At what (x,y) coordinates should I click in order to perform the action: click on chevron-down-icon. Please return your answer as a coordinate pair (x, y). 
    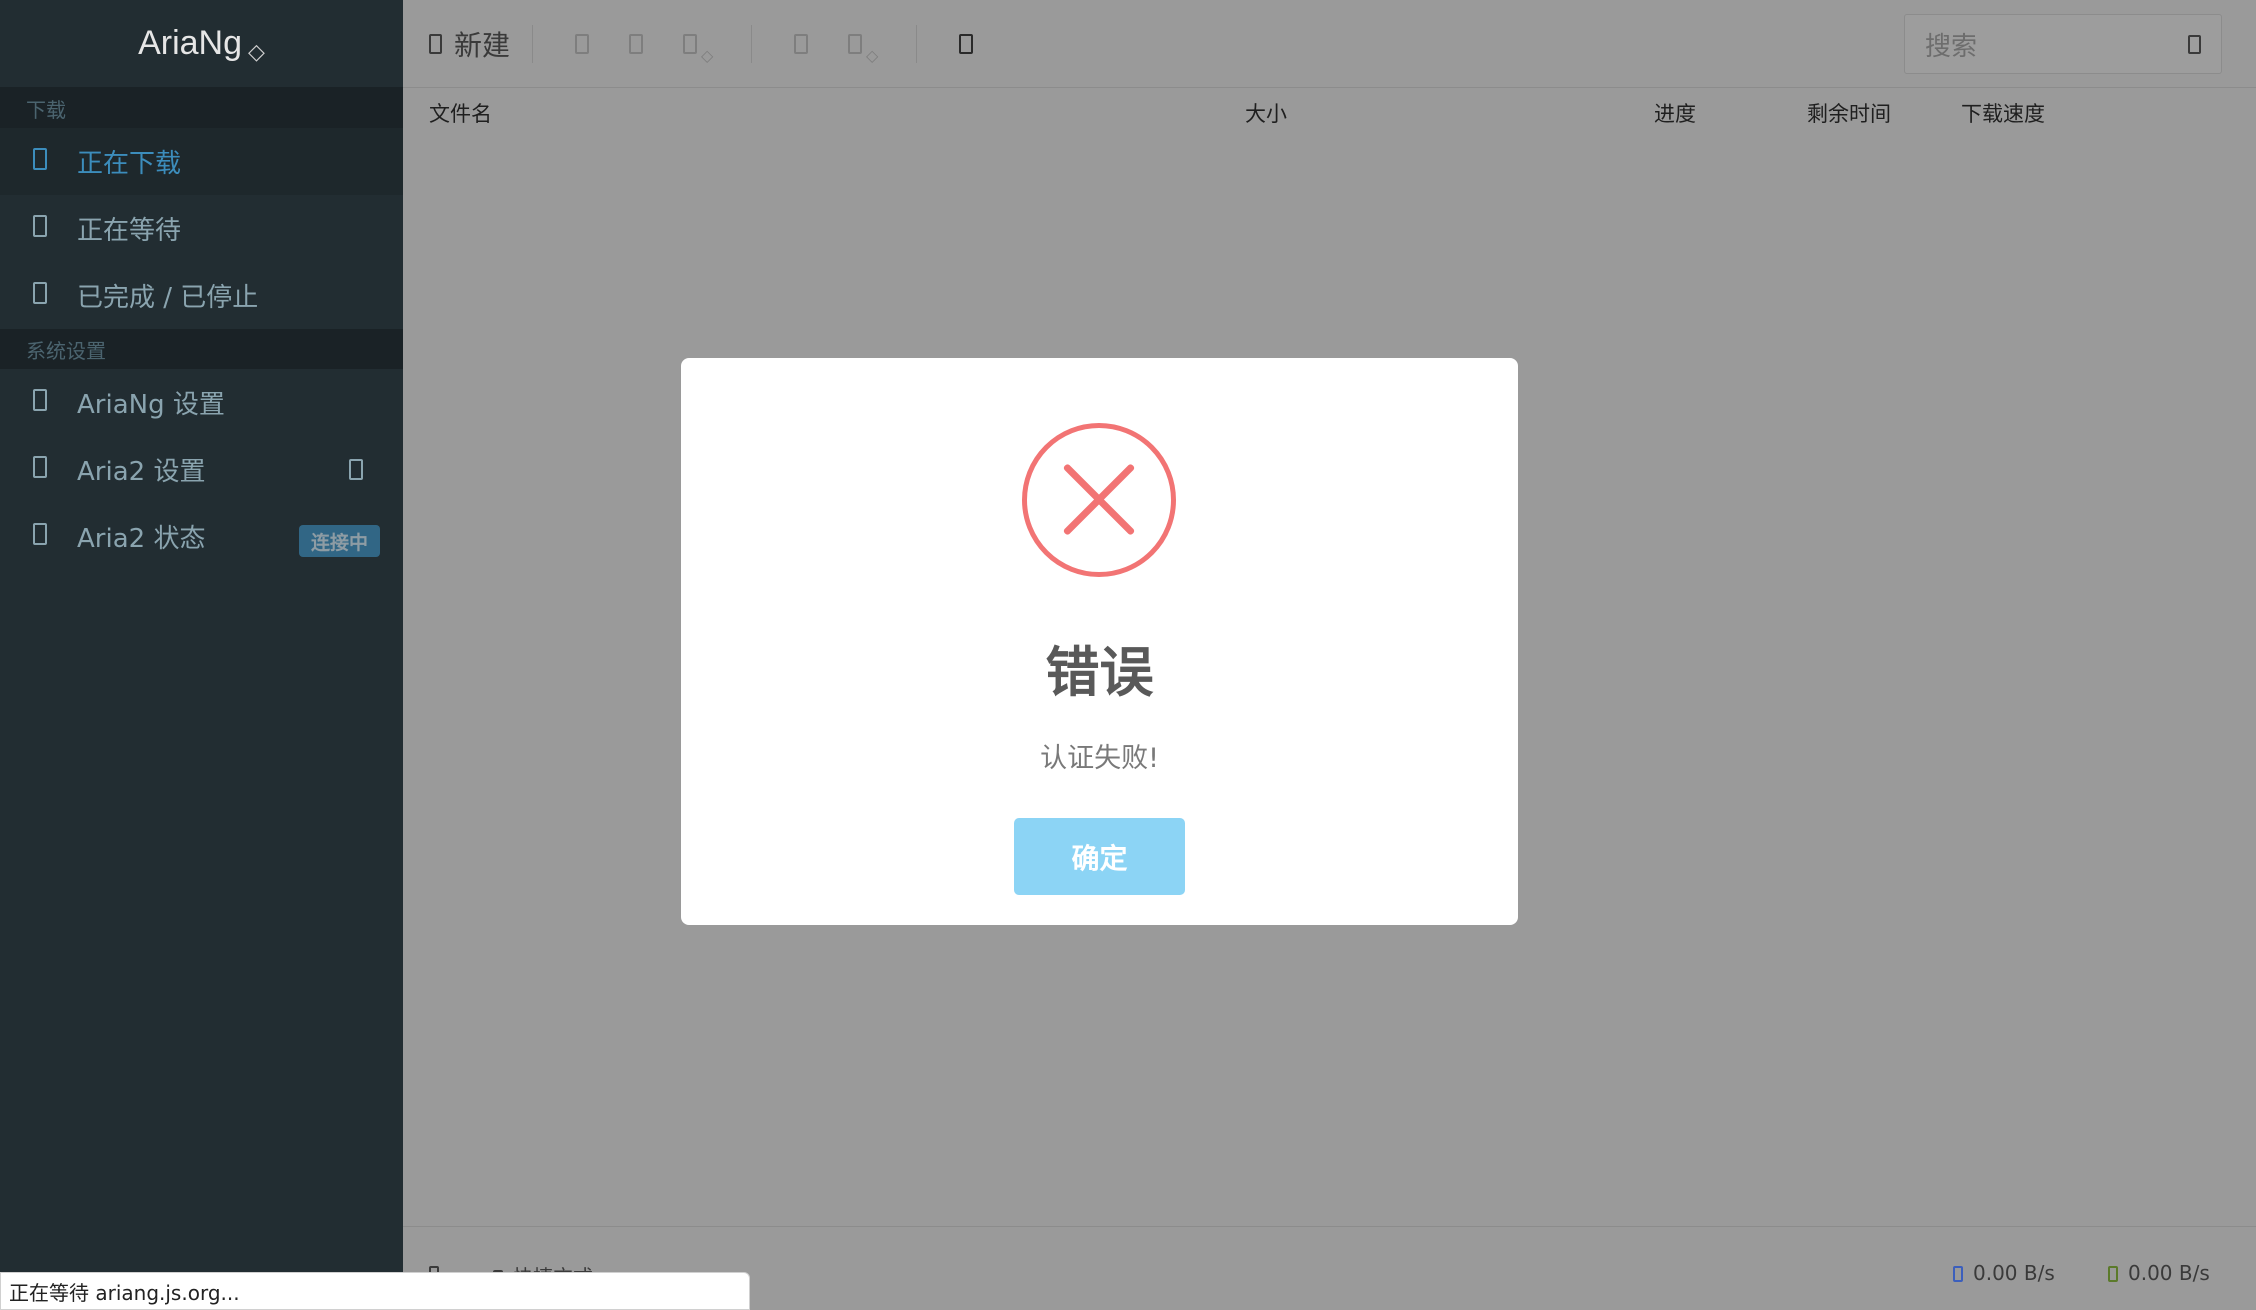
    Looking at the image, I should click on (356, 469).